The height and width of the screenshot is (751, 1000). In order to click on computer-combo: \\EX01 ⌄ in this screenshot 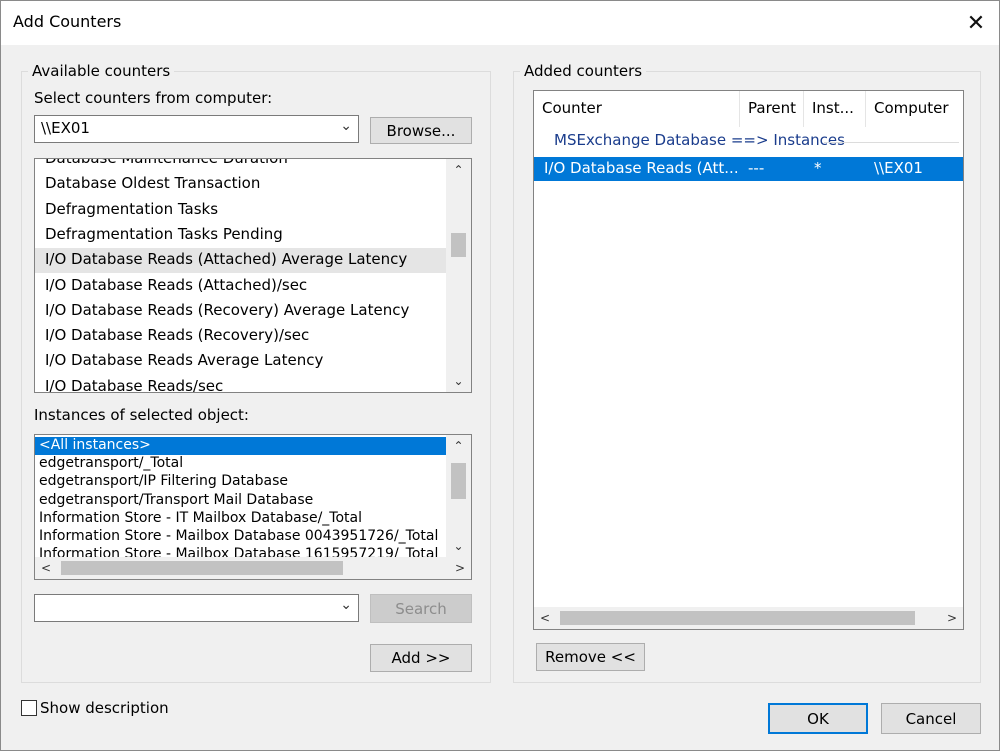, I will do `click(196, 129)`.